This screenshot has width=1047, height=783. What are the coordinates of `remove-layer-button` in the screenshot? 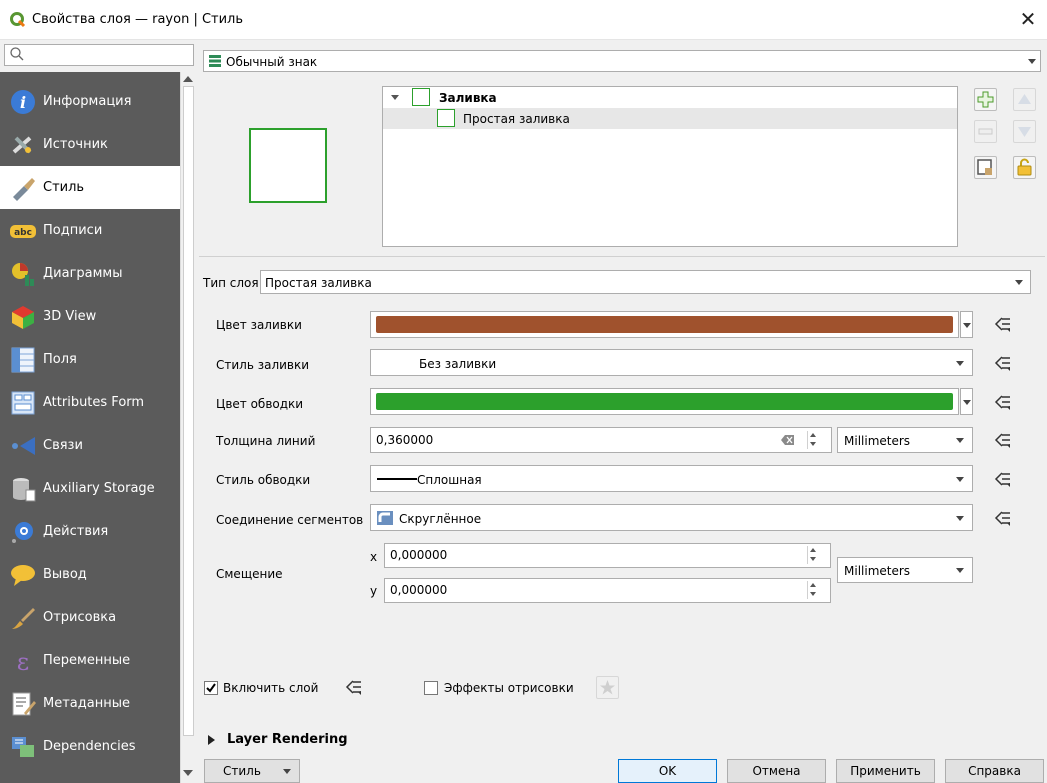 It's located at (985, 131).